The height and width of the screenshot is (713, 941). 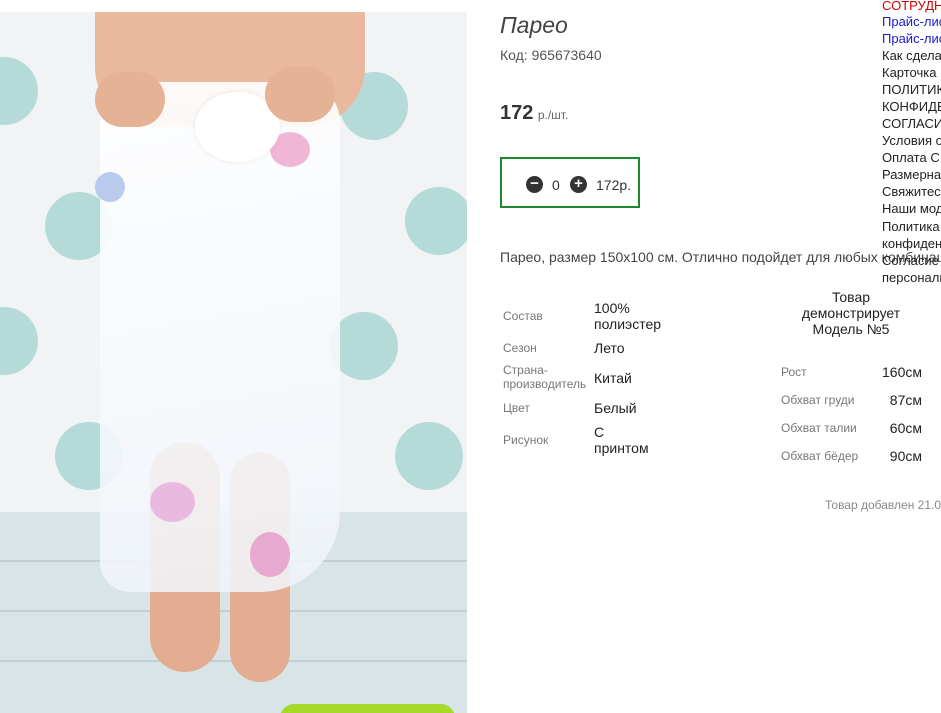 I want to click on minus-circle-icon: −, so click(x=534, y=184).